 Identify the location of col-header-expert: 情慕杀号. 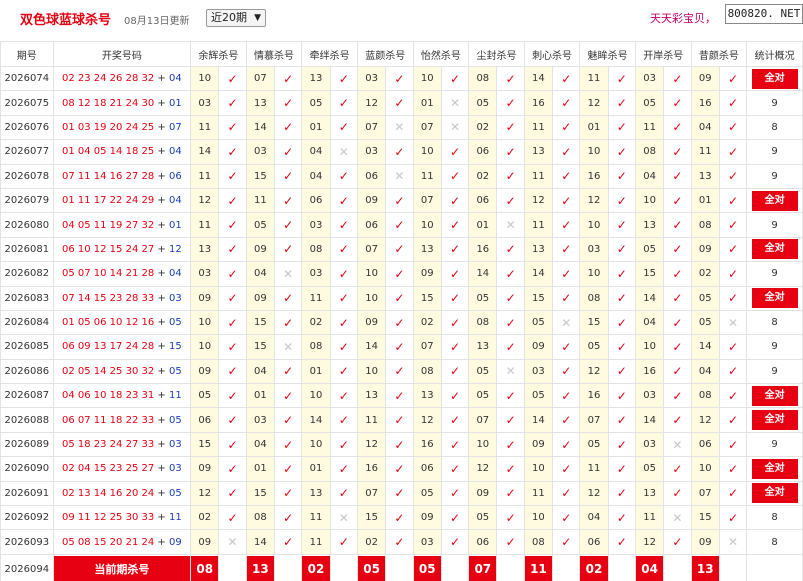
(274, 54).